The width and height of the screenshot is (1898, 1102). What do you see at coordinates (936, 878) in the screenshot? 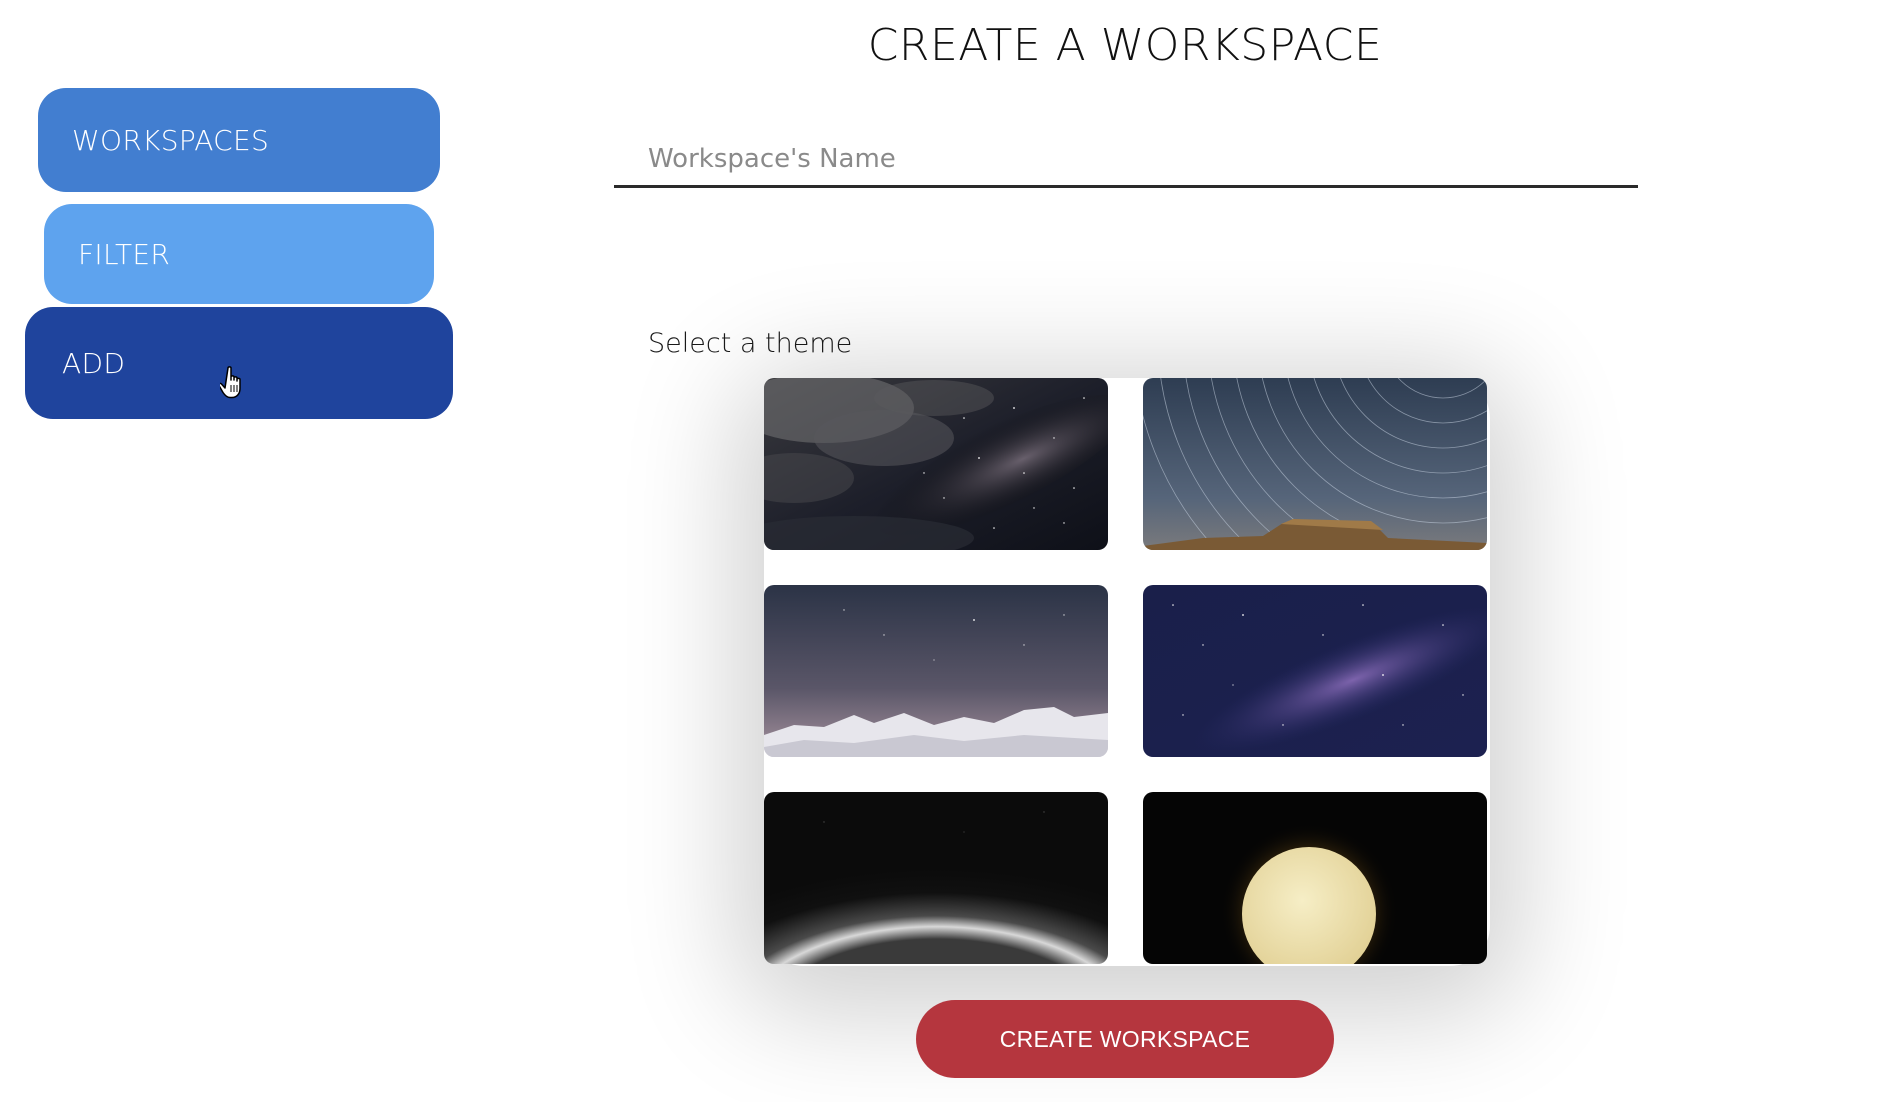
I see `theme-black-white-planet-horizon` at bounding box center [936, 878].